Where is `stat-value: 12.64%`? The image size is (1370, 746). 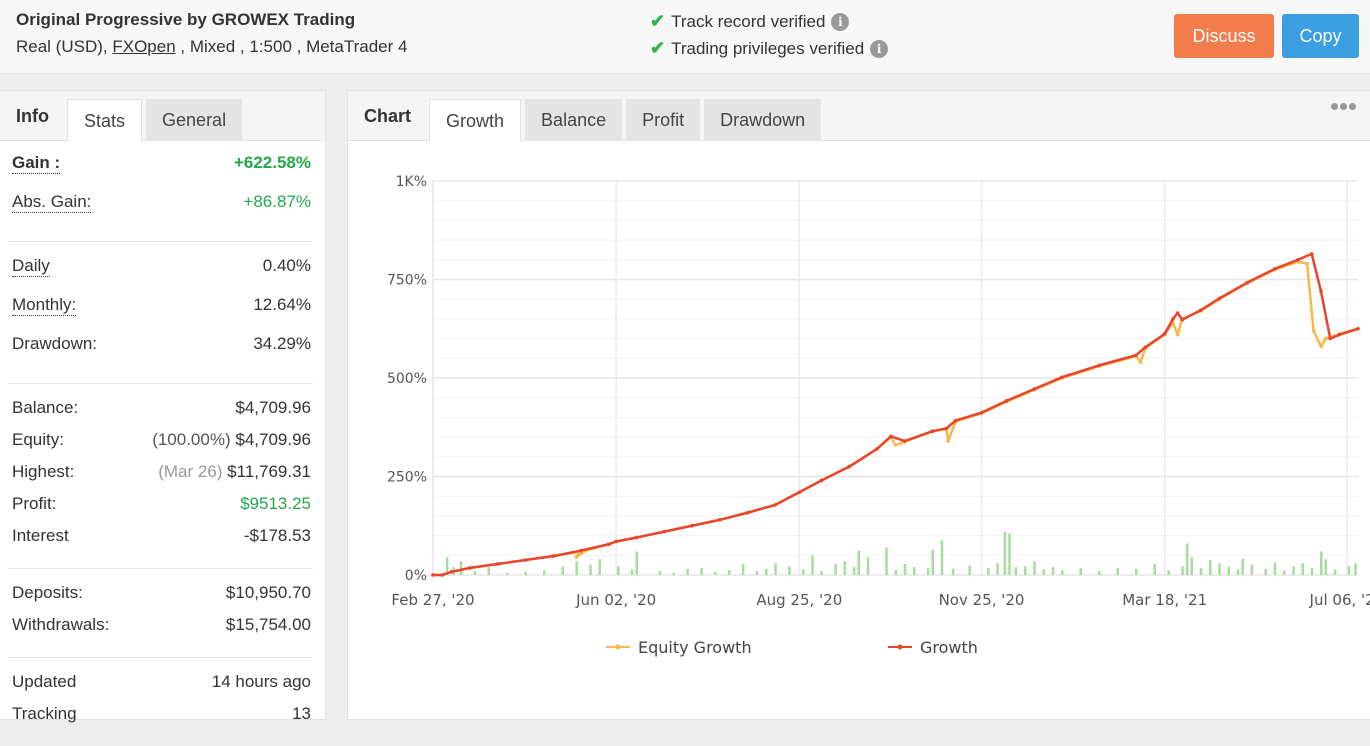 stat-value: 12.64% is located at coordinates (282, 304).